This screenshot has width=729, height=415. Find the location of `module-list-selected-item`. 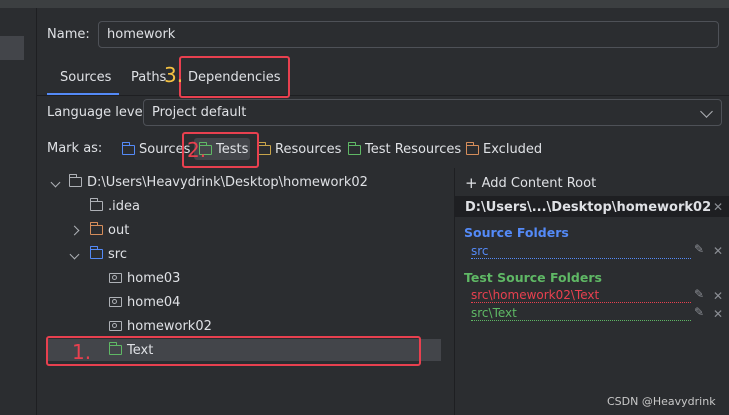

module-list-selected-item is located at coordinates (12, 48).